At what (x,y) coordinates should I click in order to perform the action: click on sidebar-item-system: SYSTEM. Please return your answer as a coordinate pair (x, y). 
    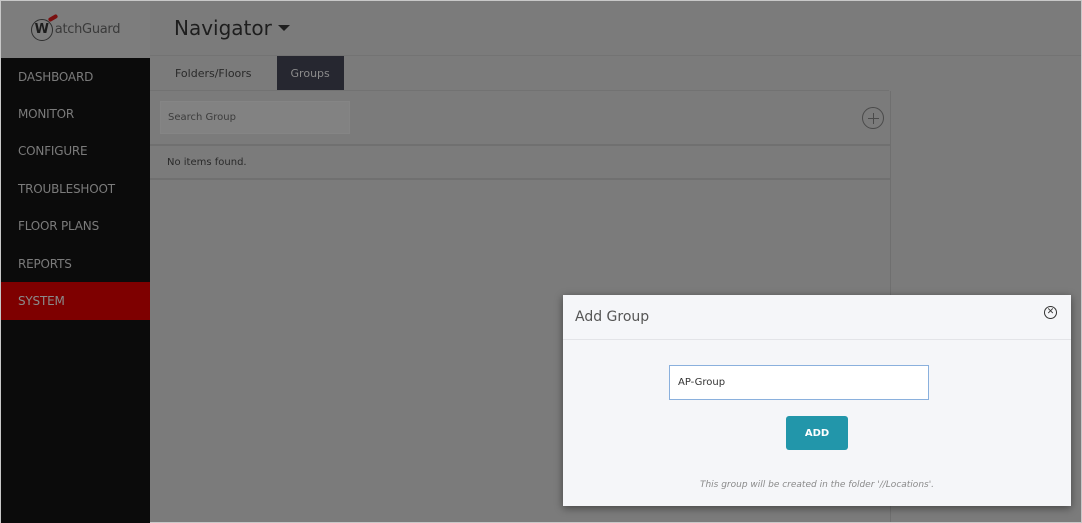
    Looking at the image, I should click on (75, 301).